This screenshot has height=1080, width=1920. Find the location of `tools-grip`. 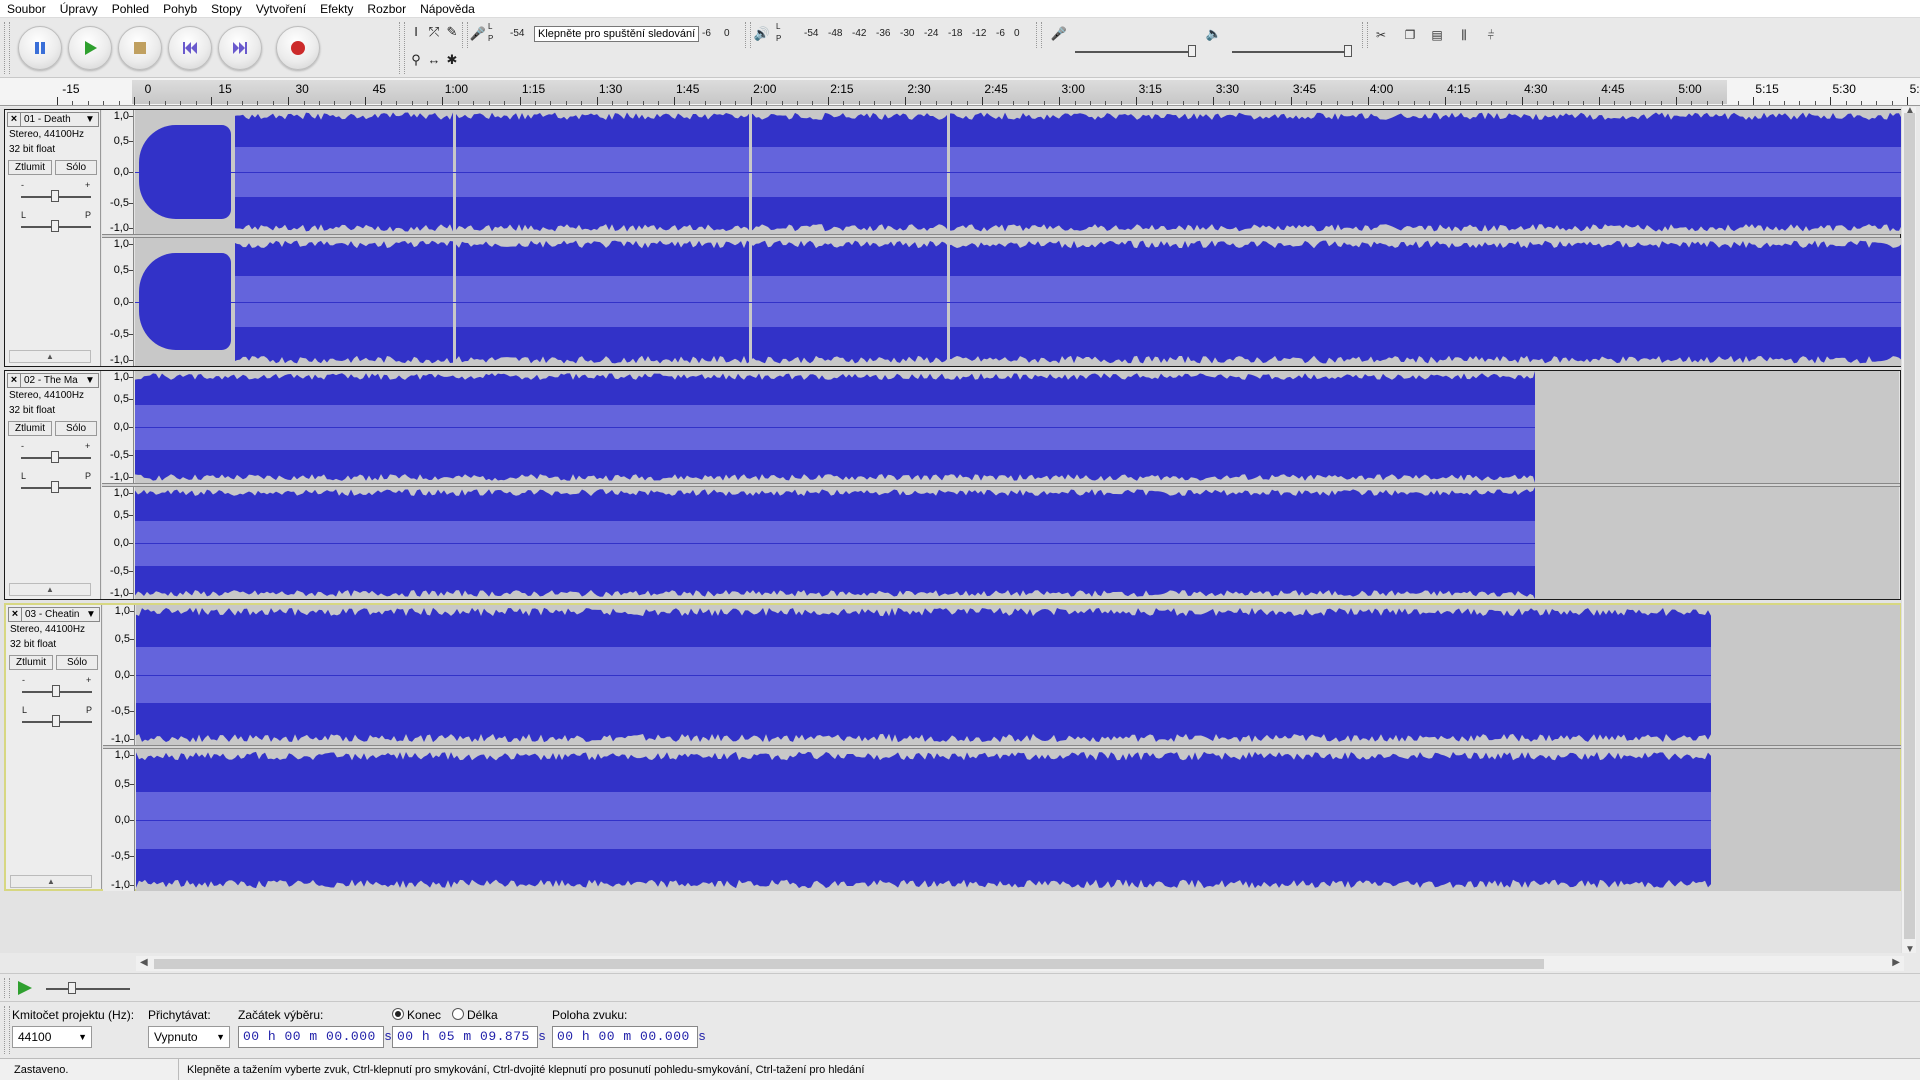

tools-grip is located at coordinates (402, 48).